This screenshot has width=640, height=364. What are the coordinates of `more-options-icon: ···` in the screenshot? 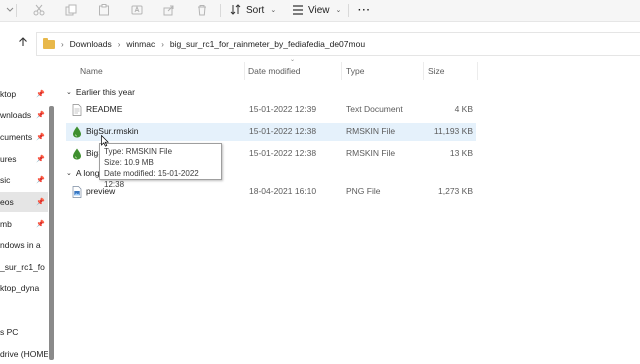 It's located at (364, 10).